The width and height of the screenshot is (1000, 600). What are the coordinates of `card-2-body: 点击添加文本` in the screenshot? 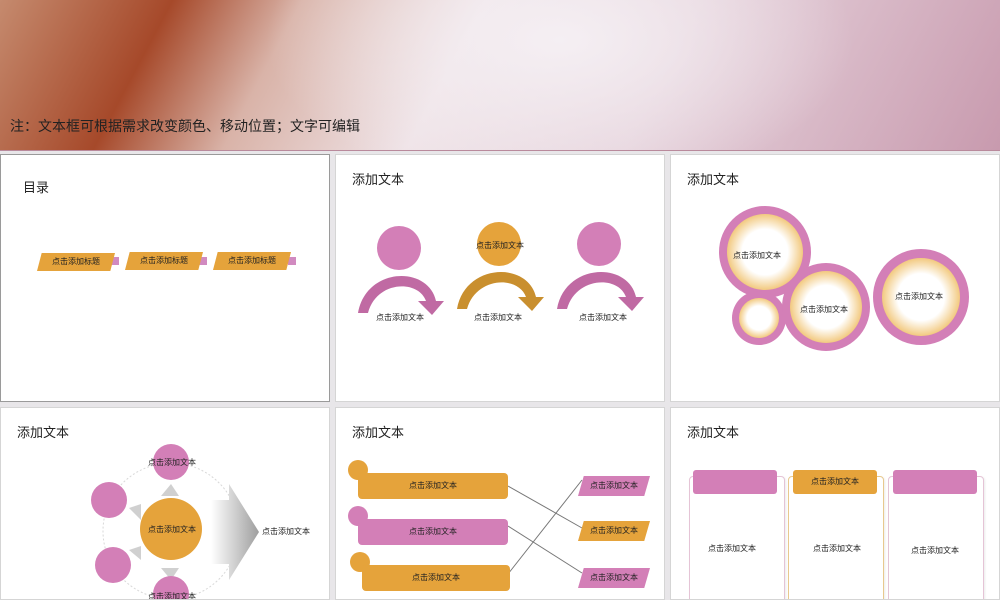 It's located at (837, 548).